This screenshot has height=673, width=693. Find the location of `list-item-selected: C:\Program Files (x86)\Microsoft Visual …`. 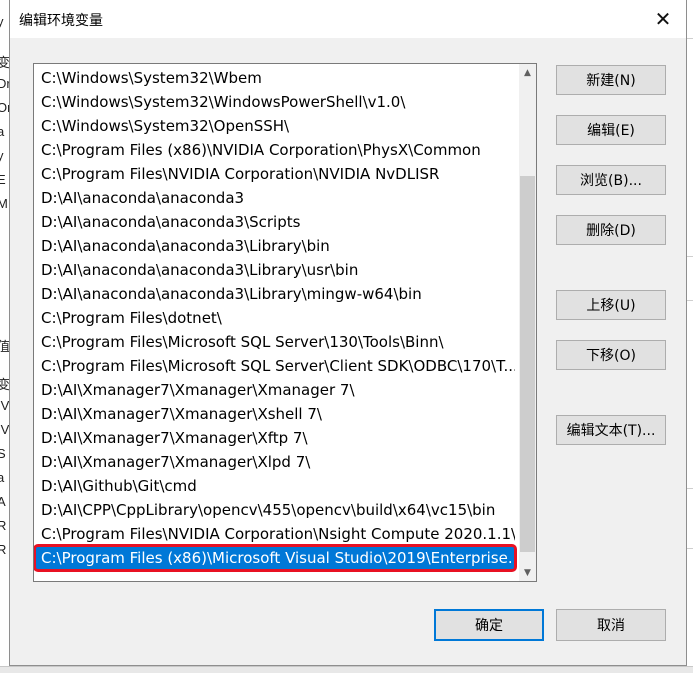

list-item-selected: C:\Program Files (x86)\Microsoft Visual … is located at coordinates (275, 558).